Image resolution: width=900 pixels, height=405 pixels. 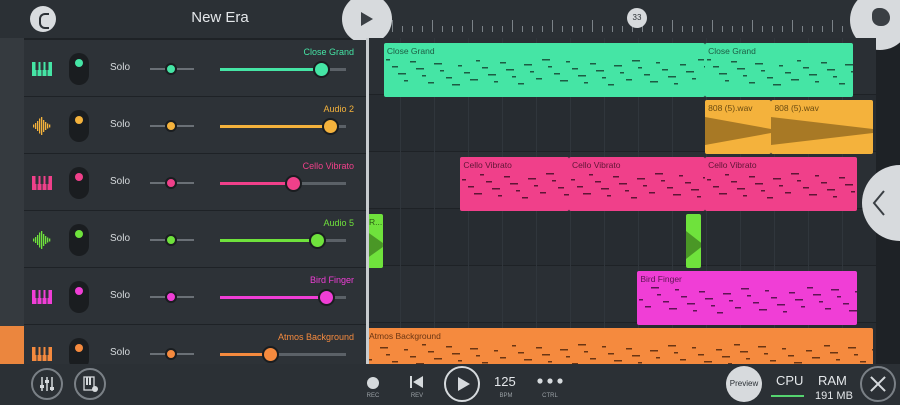 What do you see at coordinates (878, 384) in the screenshot?
I see `close-button` at bounding box center [878, 384].